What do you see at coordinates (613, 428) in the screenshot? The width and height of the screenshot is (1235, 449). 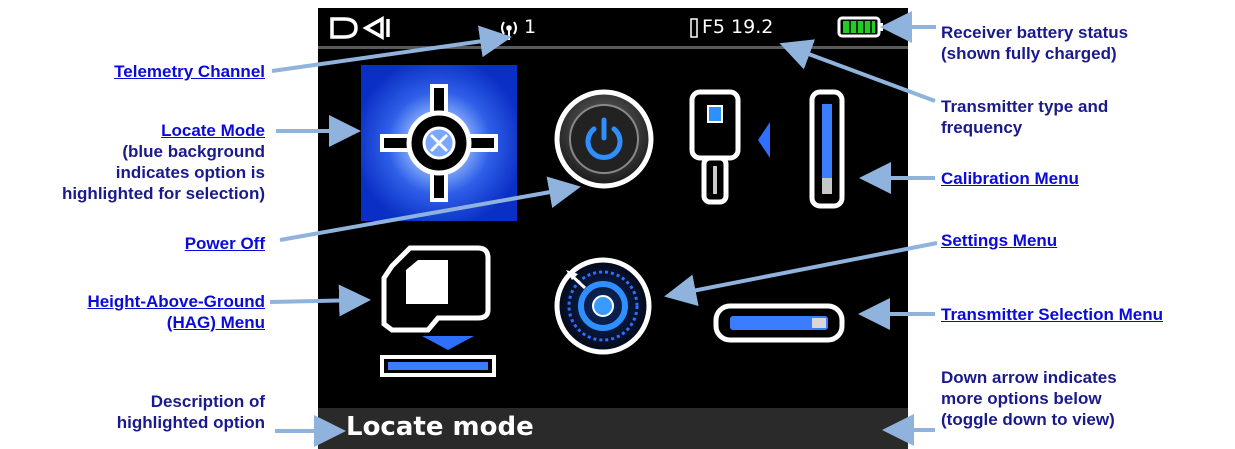 I see `description-bar: Locate mode` at bounding box center [613, 428].